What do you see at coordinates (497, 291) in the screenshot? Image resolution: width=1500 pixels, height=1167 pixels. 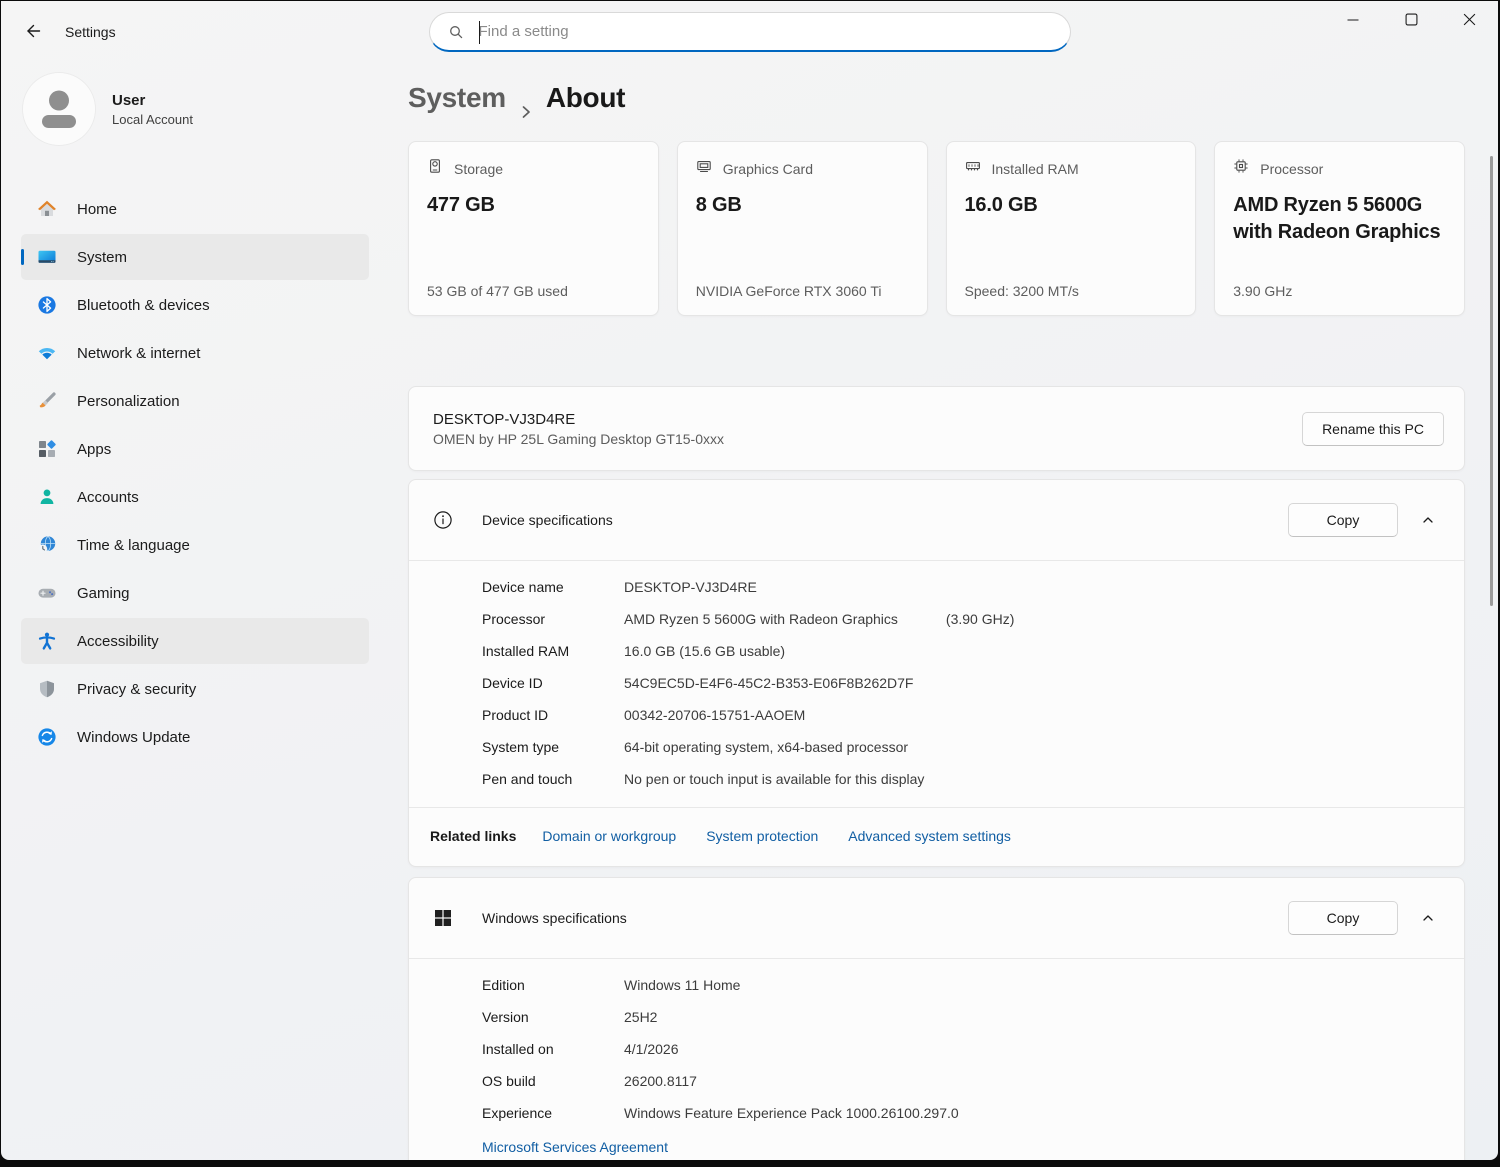 I see `card-detail: 53 GB of 477 GB used` at bounding box center [497, 291].